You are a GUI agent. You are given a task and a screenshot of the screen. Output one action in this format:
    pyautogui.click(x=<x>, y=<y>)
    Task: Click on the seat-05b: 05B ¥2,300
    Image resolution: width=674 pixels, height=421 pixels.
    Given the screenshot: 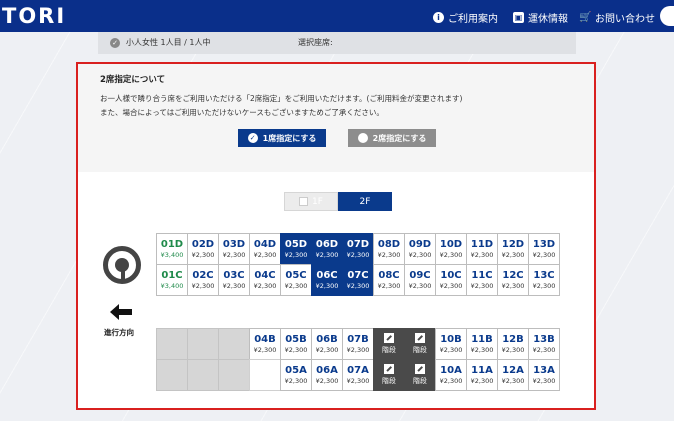 What is the action you would take?
    pyautogui.click(x=296, y=344)
    